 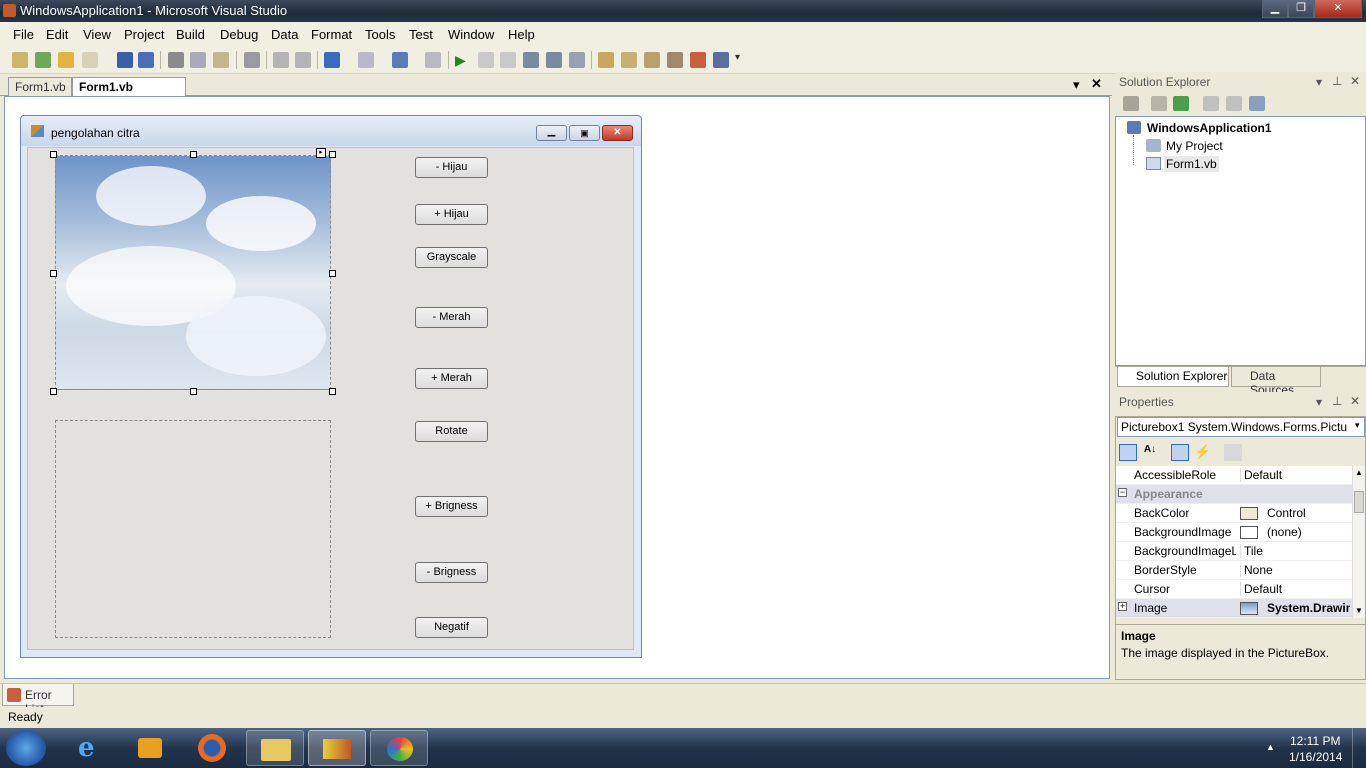 What do you see at coordinates (1338, 9) in the screenshot?
I see `close-window-button: ✕` at bounding box center [1338, 9].